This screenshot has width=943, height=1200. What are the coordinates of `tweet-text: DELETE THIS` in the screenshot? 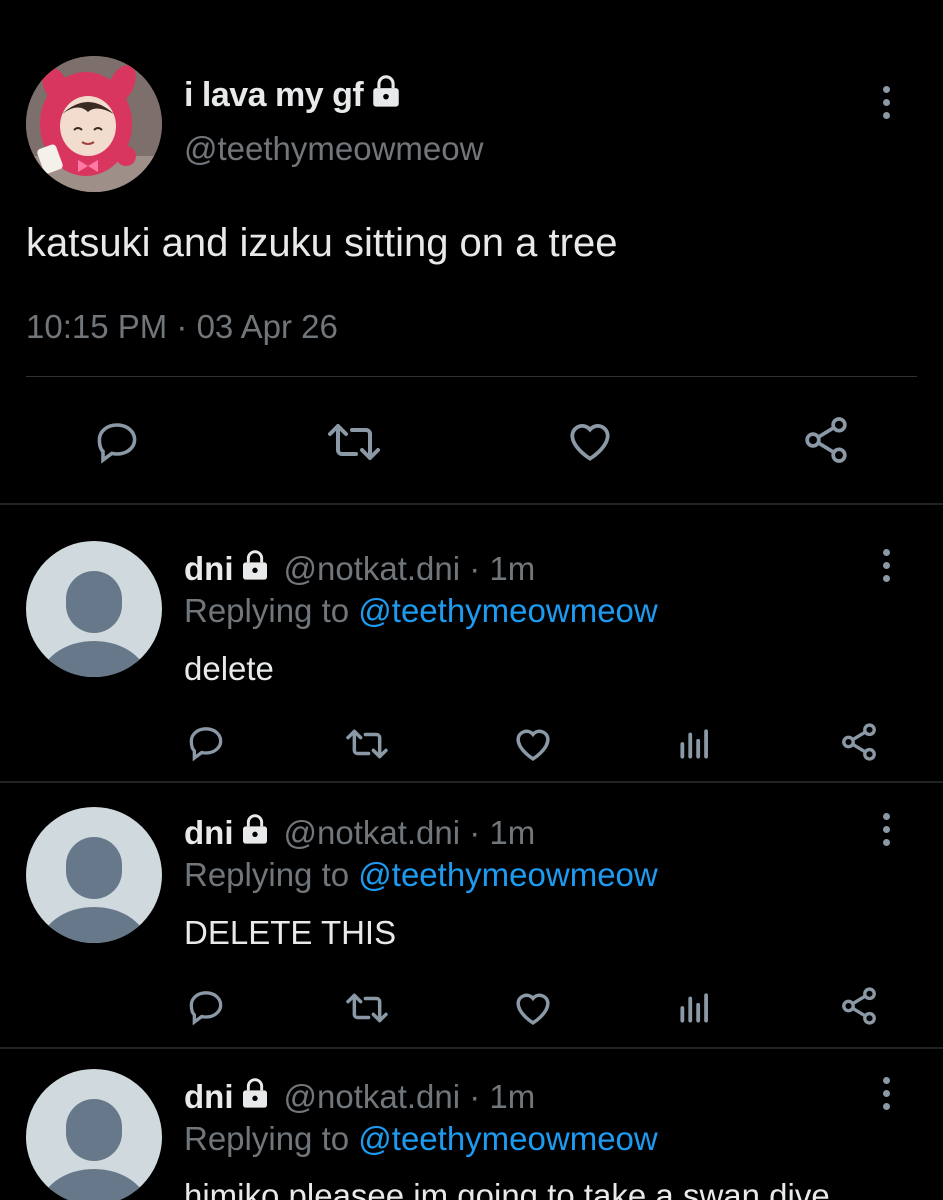 It's located at (290, 932).